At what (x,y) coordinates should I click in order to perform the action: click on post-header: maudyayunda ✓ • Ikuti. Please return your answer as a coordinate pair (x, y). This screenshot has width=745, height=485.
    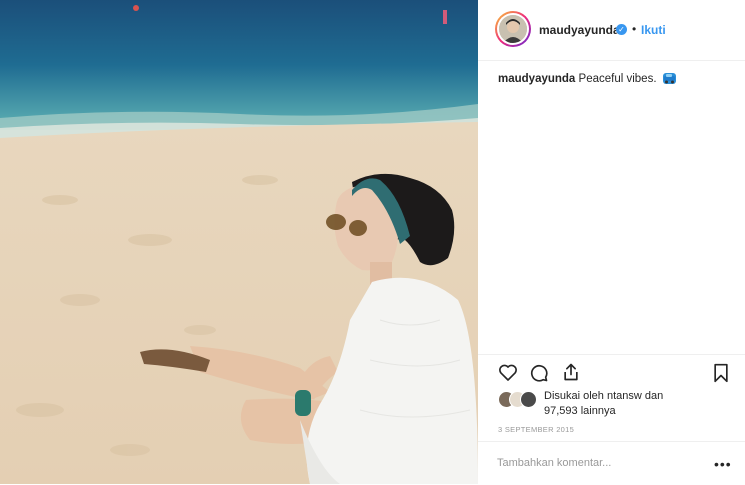
    Looking at the image, I should click on (611, 30).